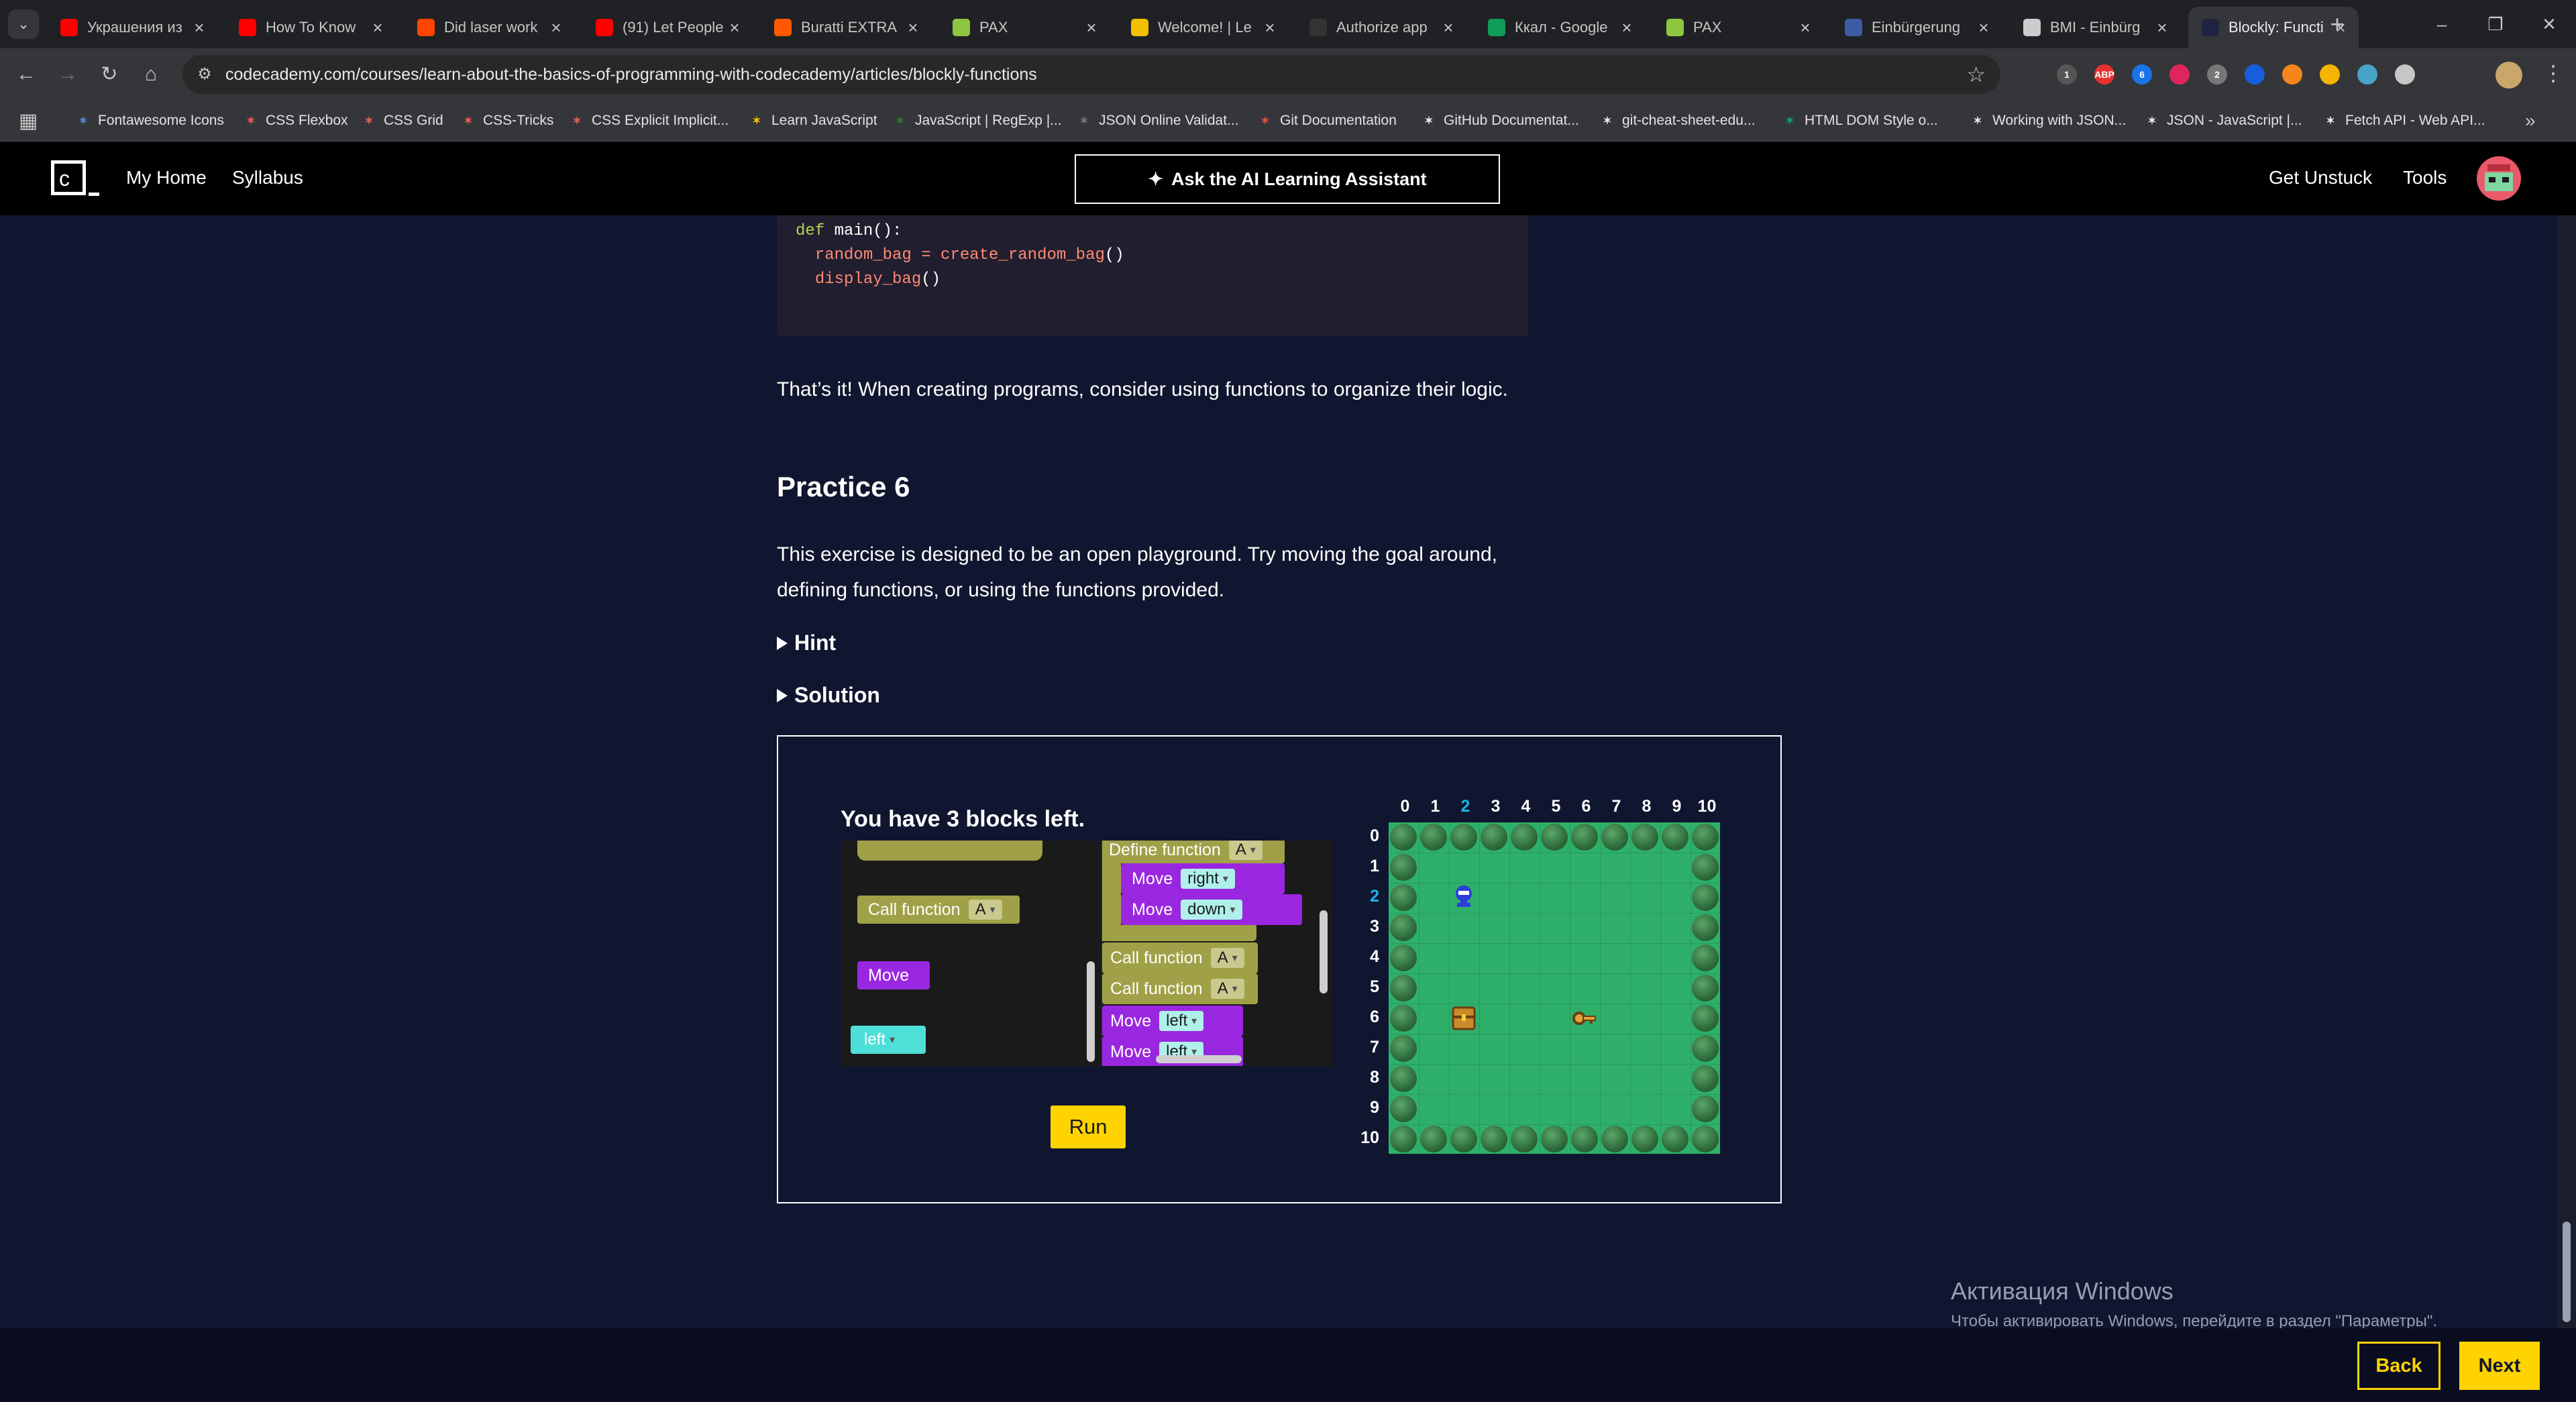 The width and height of the screenshot is (2576, 1402). What do you see at coordinates (310, 28) in the screenshot?
I see `browser-tab: How To Know ×` at bounding box center [310, 28].